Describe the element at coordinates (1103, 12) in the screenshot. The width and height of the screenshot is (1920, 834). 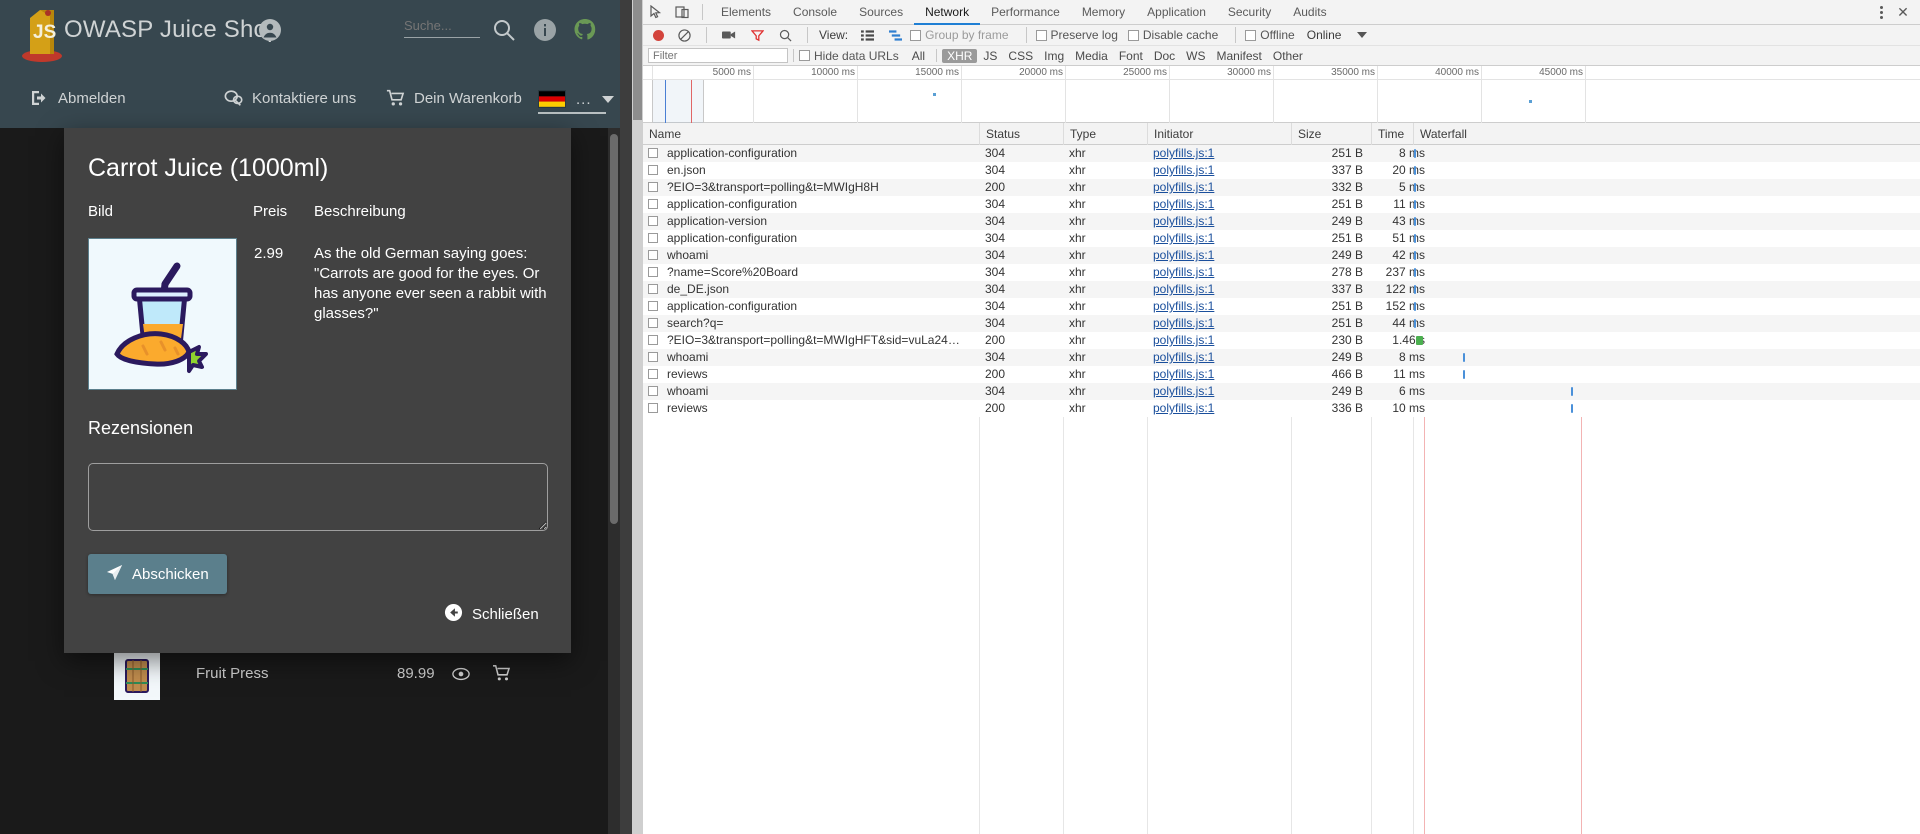
I see `tab-memory: Memory` at that location.